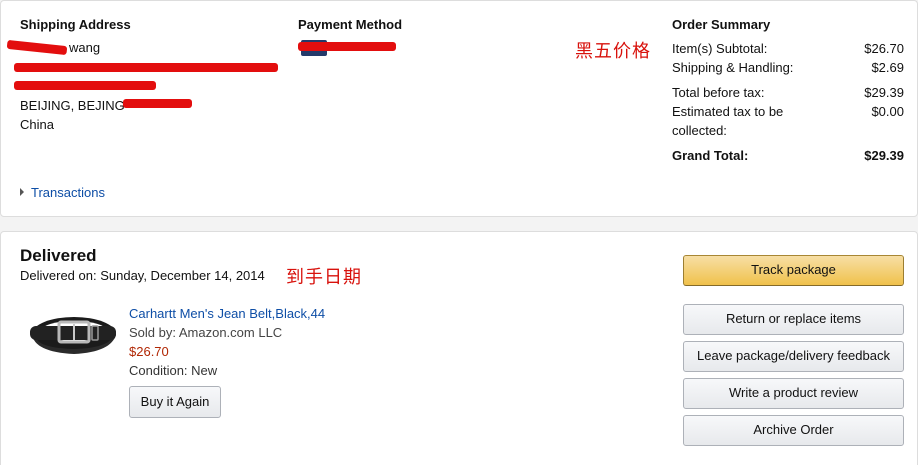  I want to click on product-title-link: Carhartt Men's Jean Belt,Black,44, so click(227, 313).